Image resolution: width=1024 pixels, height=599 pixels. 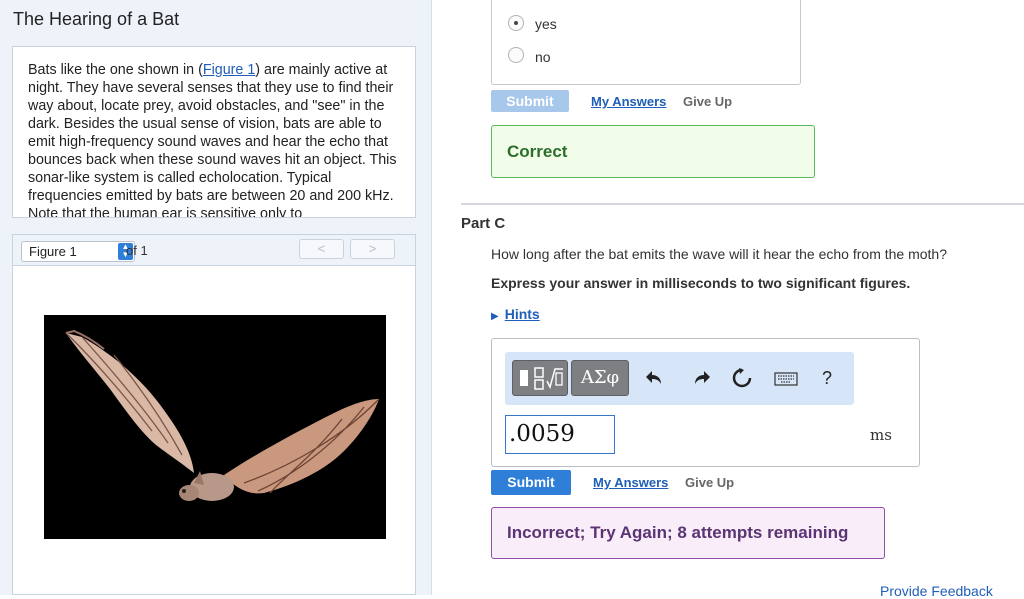 I want to click on answer-unit: ms, so click(x=881, y=435).